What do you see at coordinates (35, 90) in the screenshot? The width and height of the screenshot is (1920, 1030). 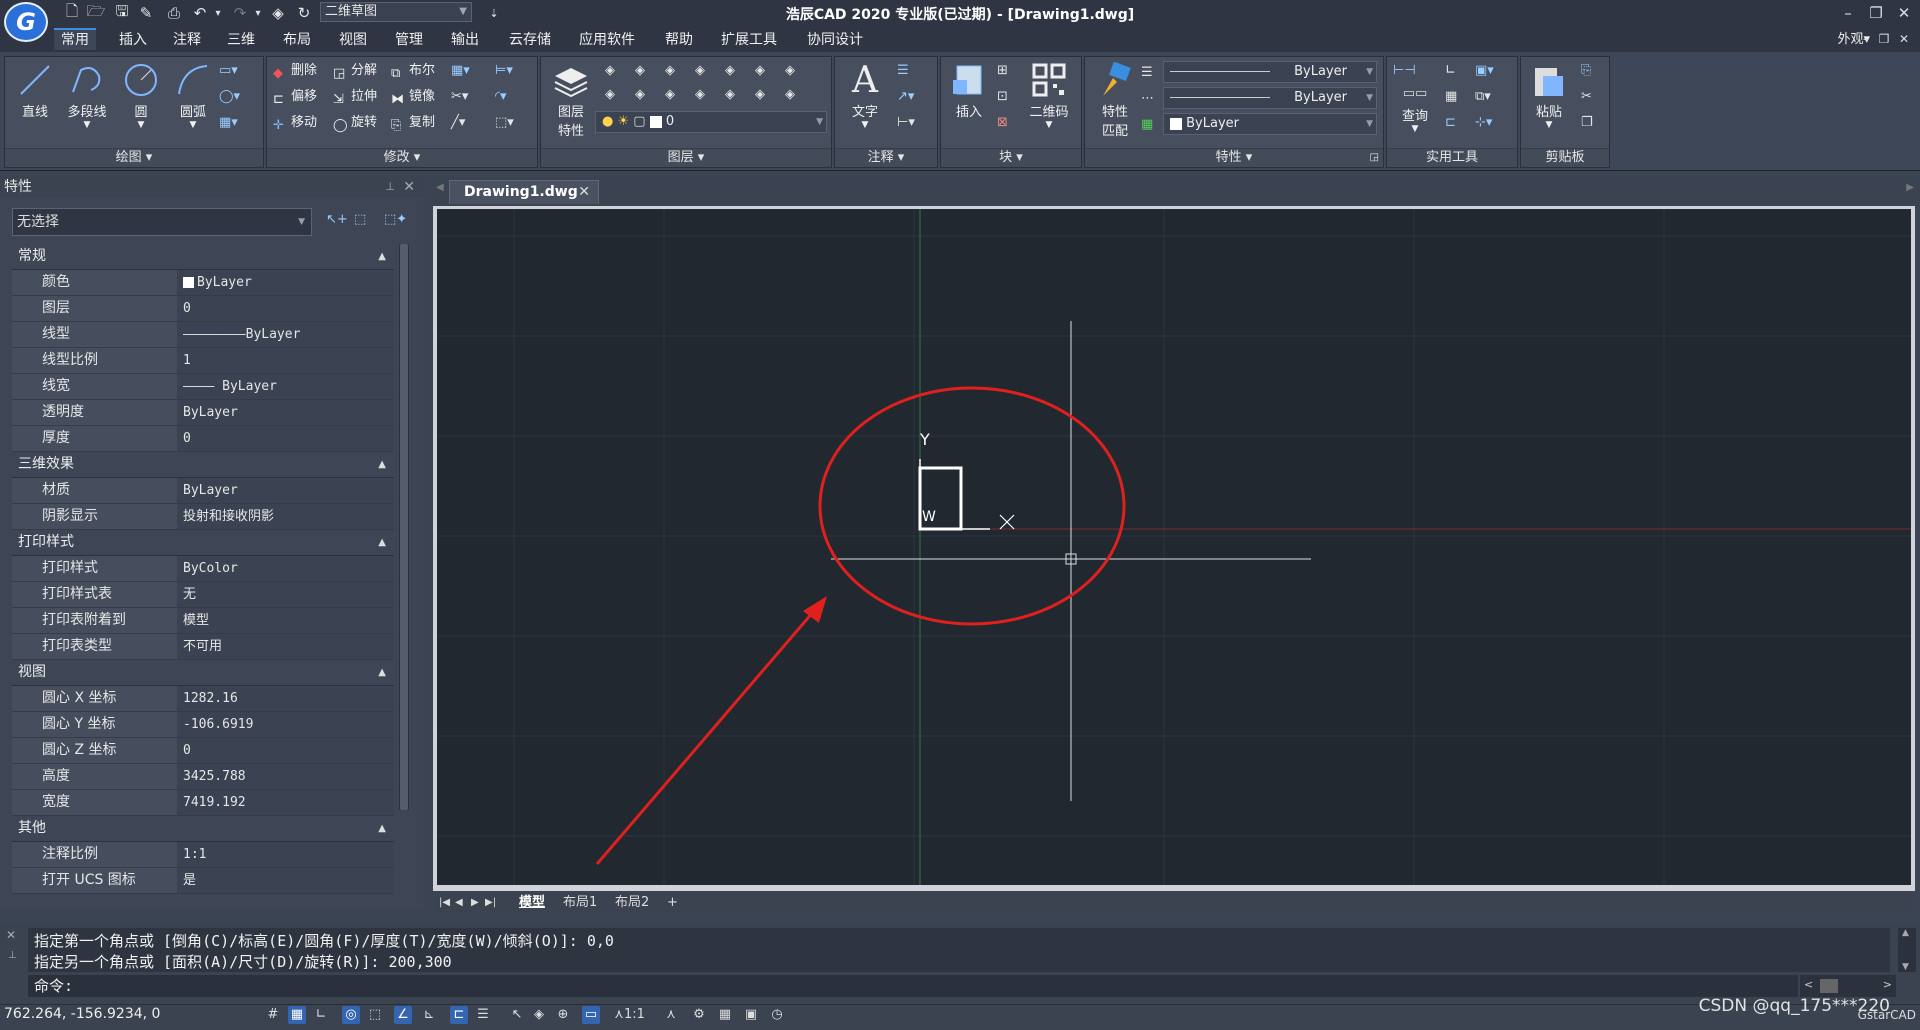 I see `line-button: 直线` at bounding box center [35, 90].